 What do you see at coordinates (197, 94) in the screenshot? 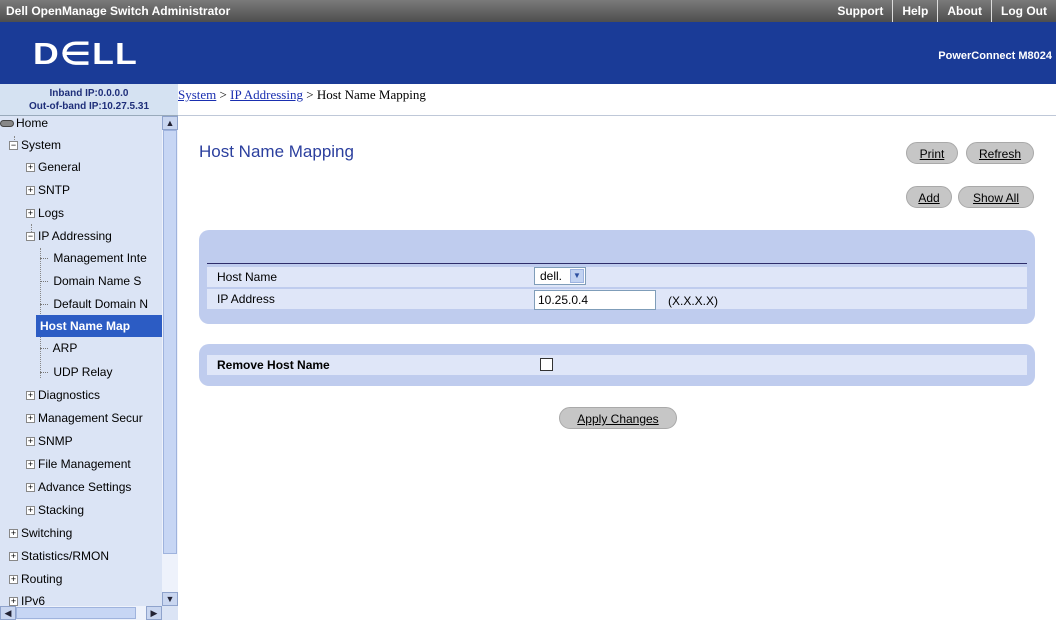
I see `breadcrumb-system-link: System` at bounding box center [197, 94].